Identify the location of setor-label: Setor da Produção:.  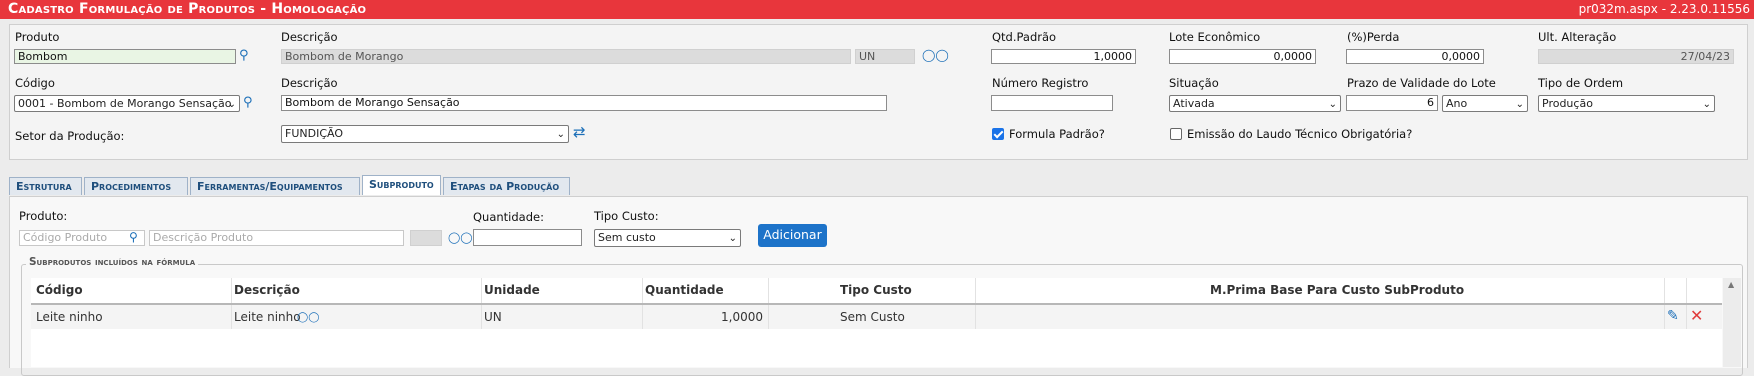
(70, 136).